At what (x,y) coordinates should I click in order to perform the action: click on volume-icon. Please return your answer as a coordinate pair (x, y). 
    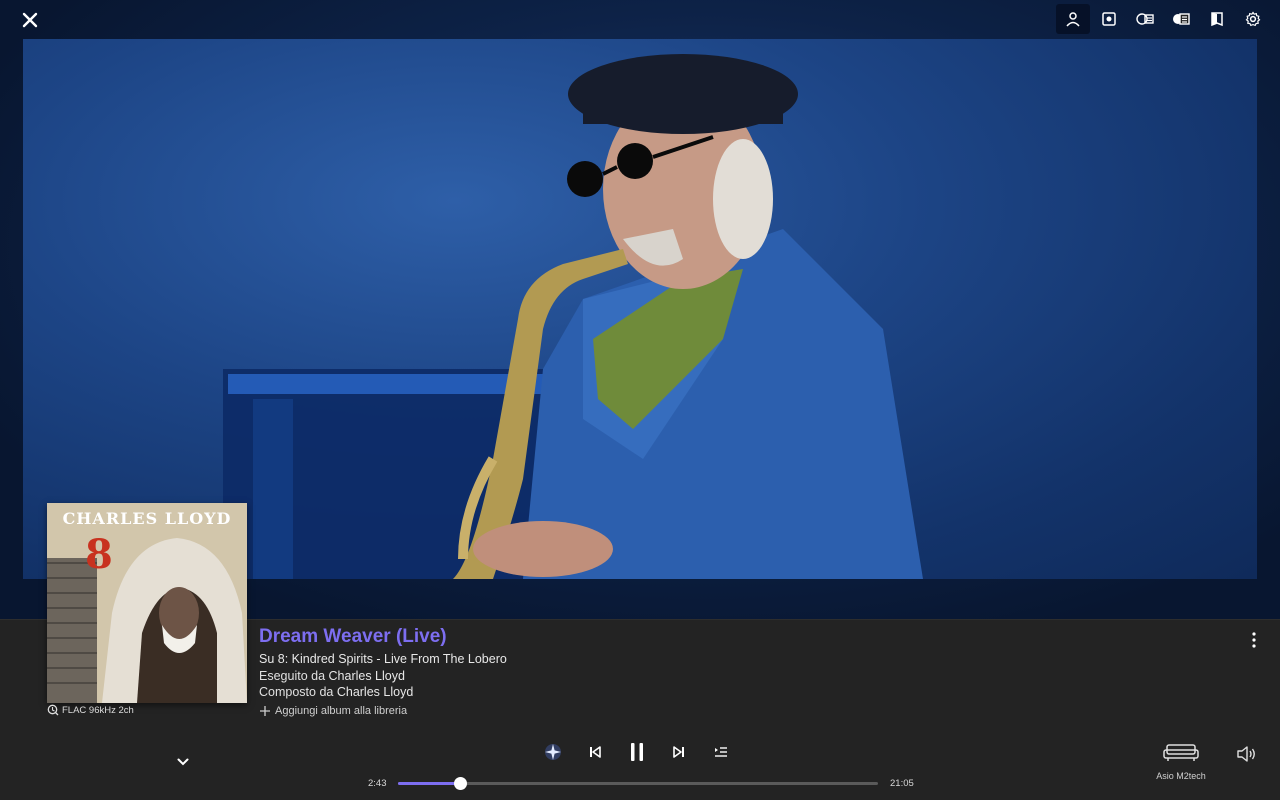
    Looking at the image, I should click on (1246, 754).